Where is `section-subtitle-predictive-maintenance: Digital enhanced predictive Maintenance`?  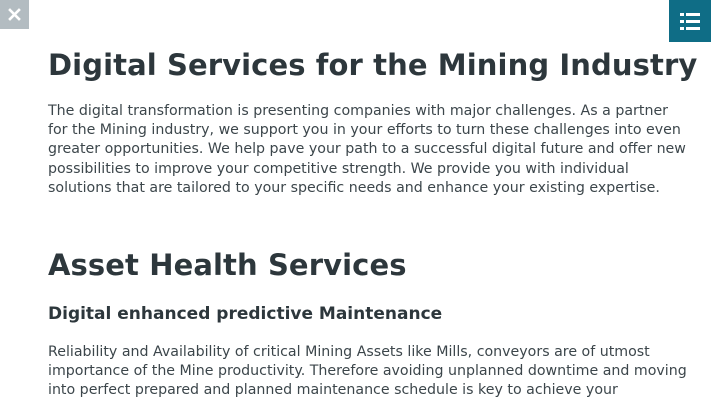
section-subtitle-predictive-maintenance: Digital enhanced predictive Maintenance is located at coordinates (245, 314).